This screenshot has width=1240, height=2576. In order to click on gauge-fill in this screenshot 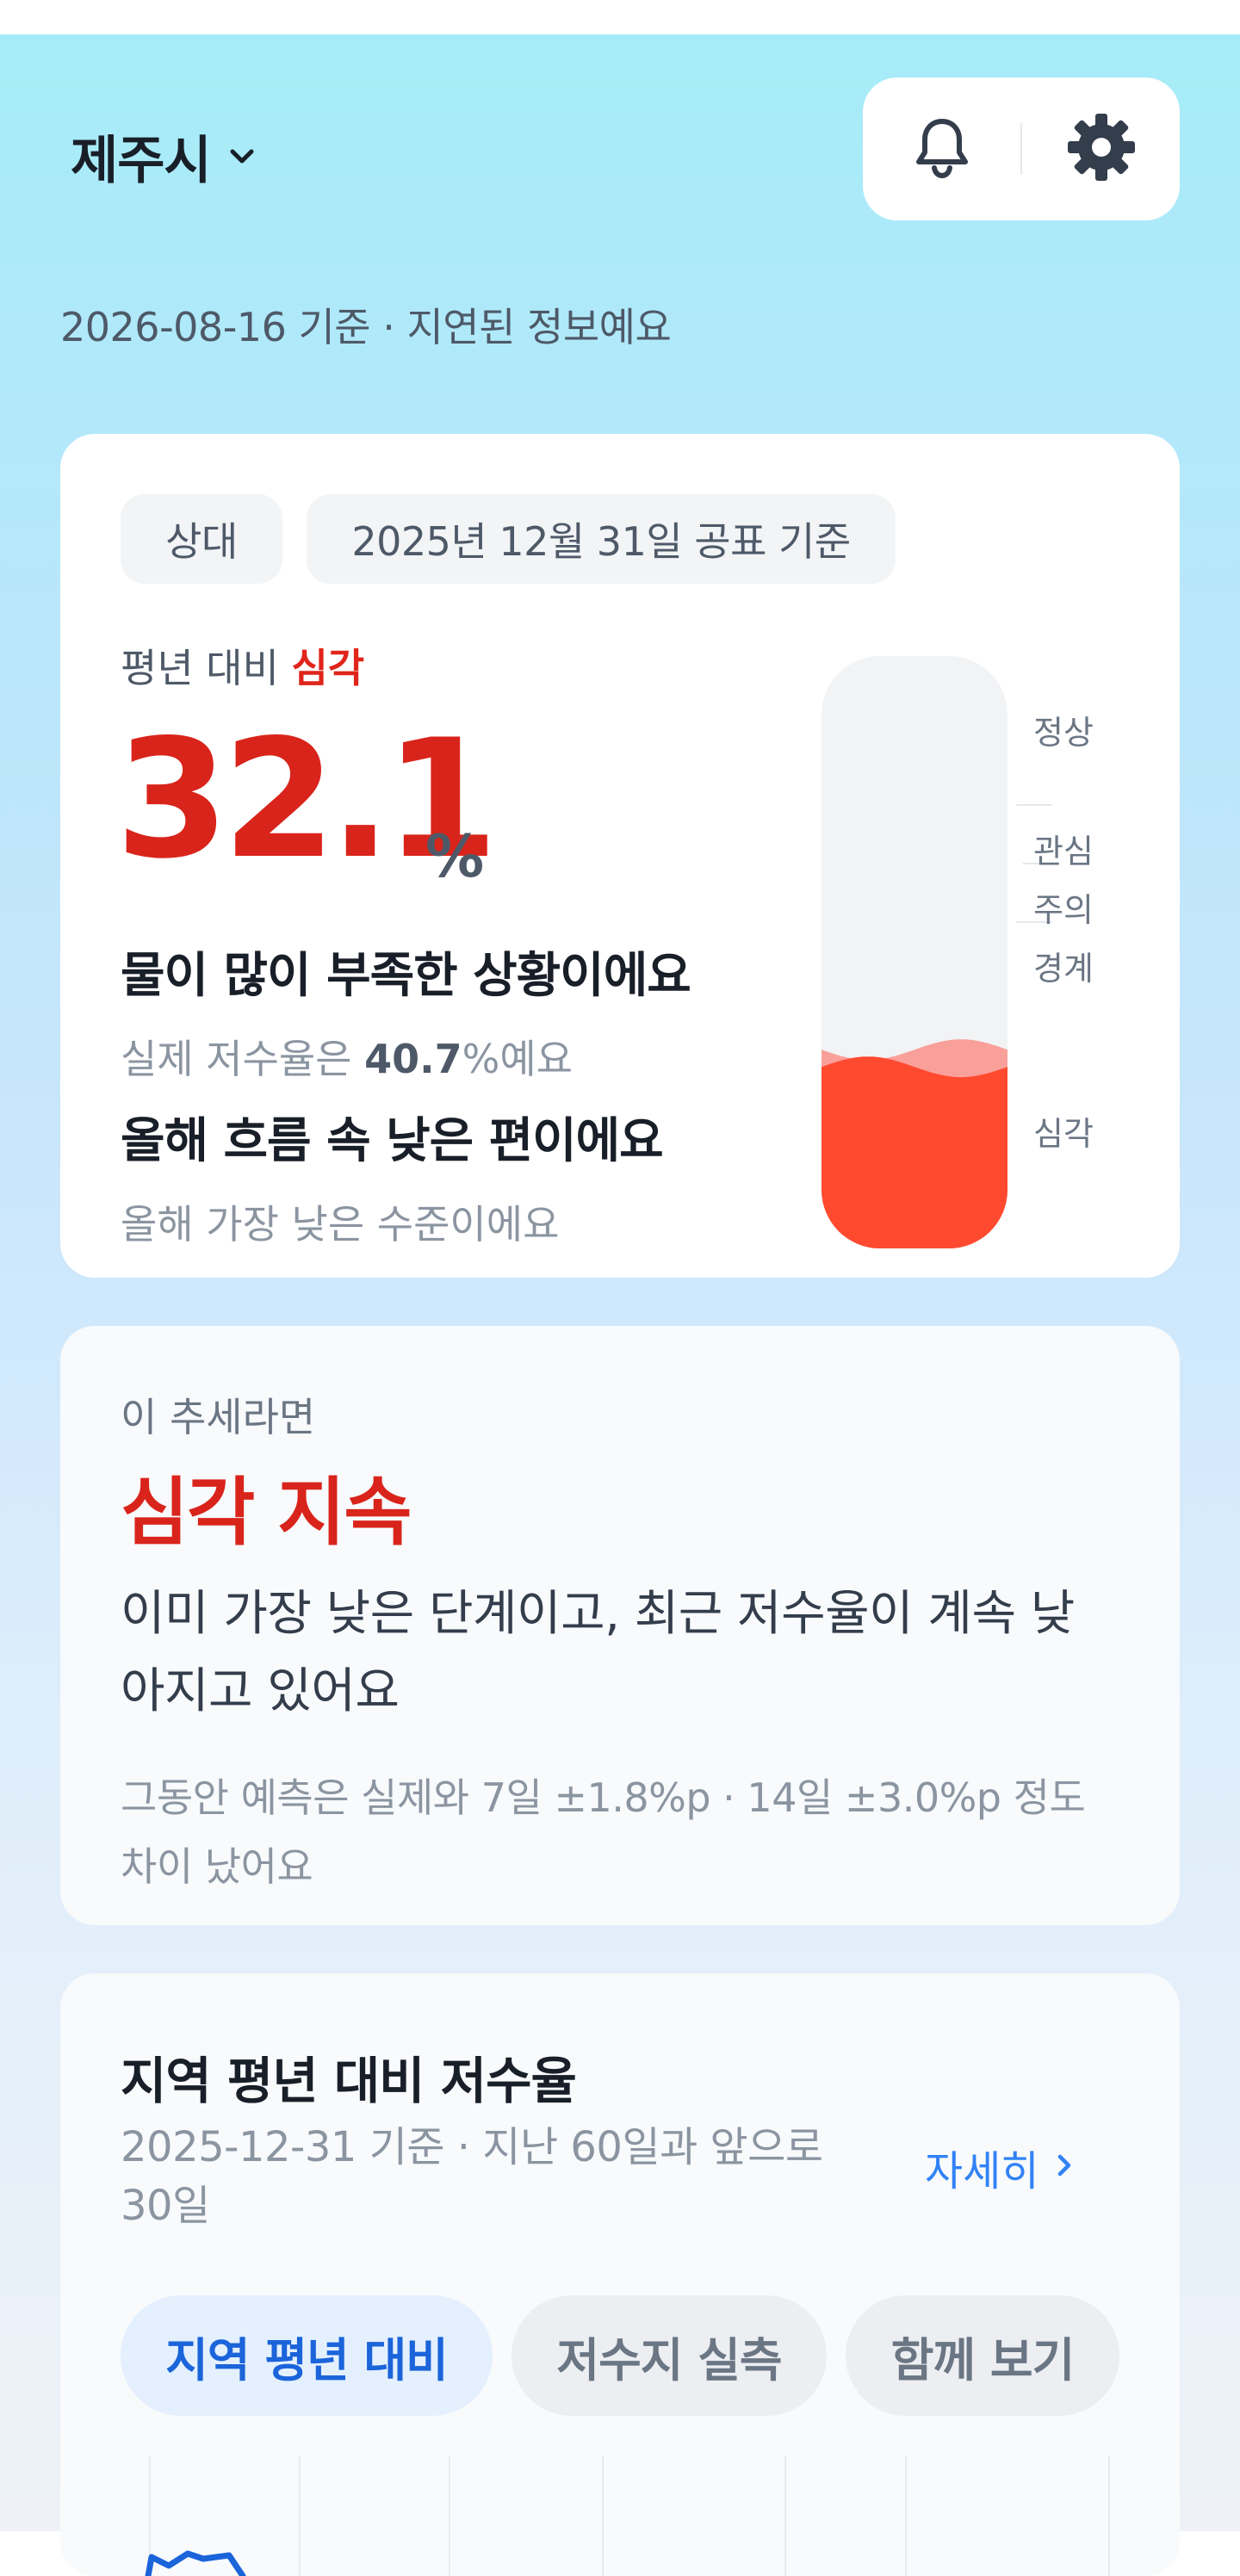, I will do `click(915, 1152)`.